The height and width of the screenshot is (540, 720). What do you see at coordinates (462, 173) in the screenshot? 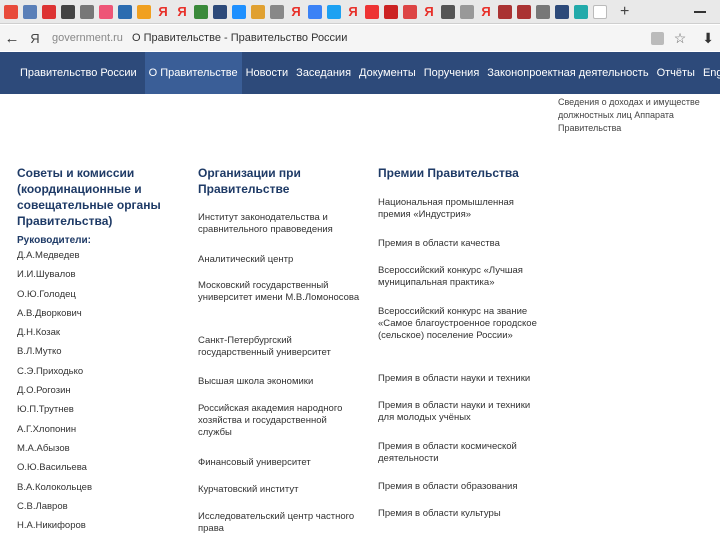
I see `awards-heading: Премии Правительства` at bounding box center [462, 173].